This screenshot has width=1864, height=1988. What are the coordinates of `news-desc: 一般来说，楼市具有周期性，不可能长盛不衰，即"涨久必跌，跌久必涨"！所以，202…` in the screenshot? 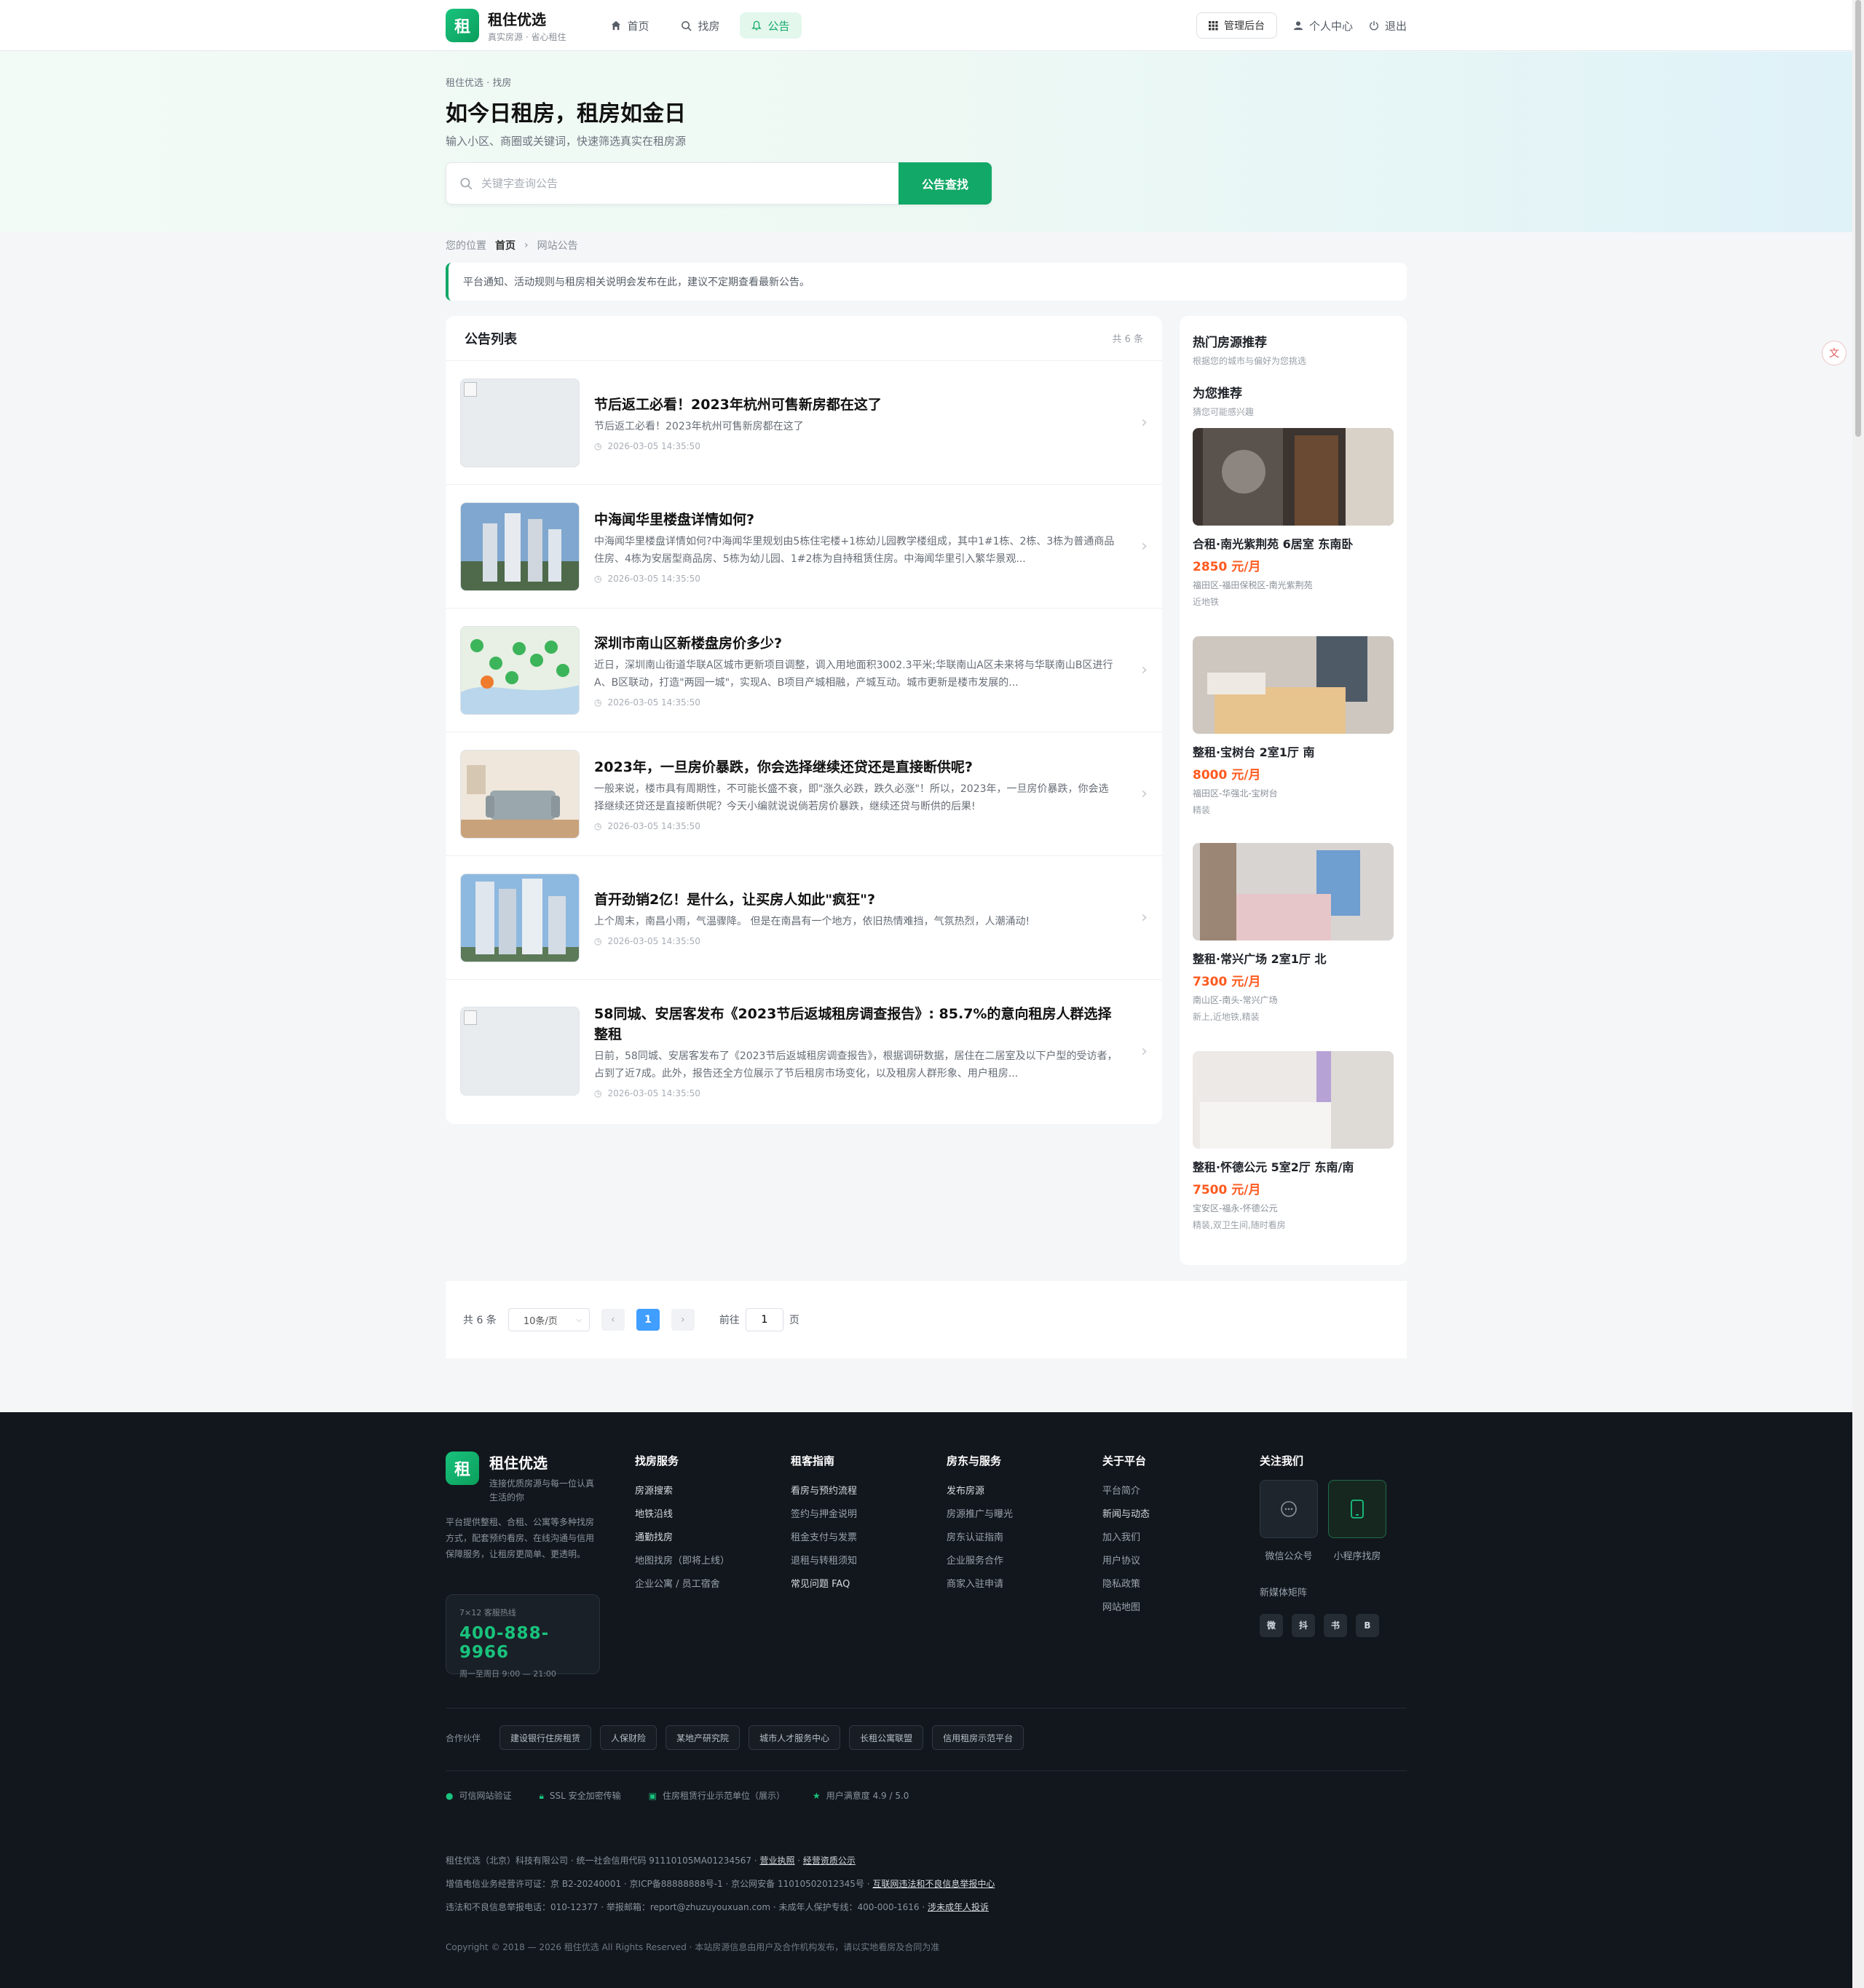 It's located at (851, 797).